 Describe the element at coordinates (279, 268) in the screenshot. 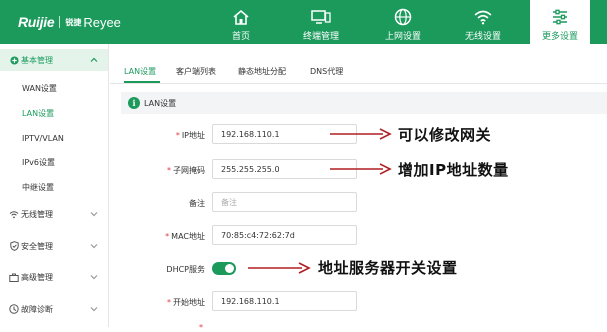

I see `annotation-arrow-dhcp` at that location.